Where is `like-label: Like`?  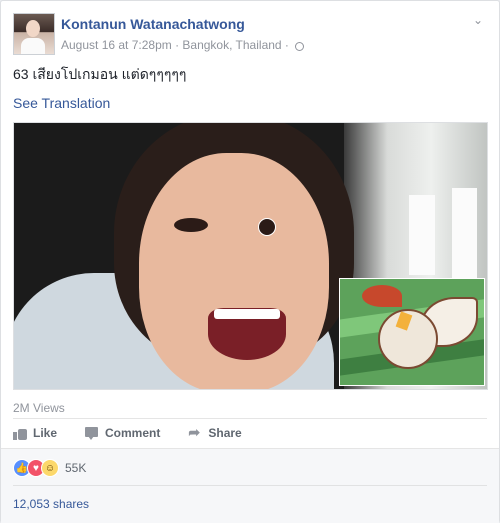
like-label: Like is located at coordinates (45, 433).